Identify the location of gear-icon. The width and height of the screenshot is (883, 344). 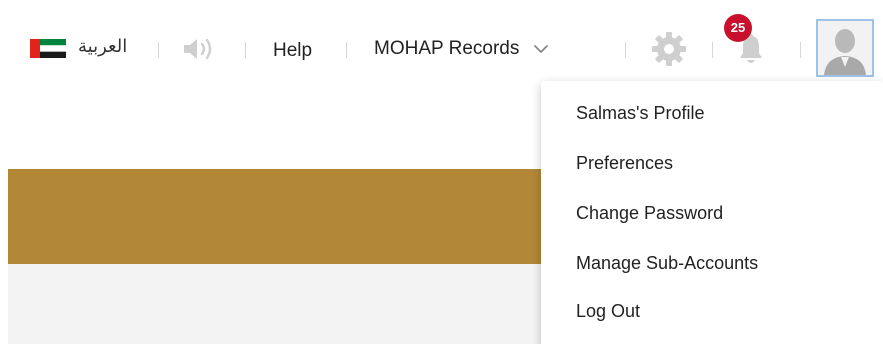
(669, 49).